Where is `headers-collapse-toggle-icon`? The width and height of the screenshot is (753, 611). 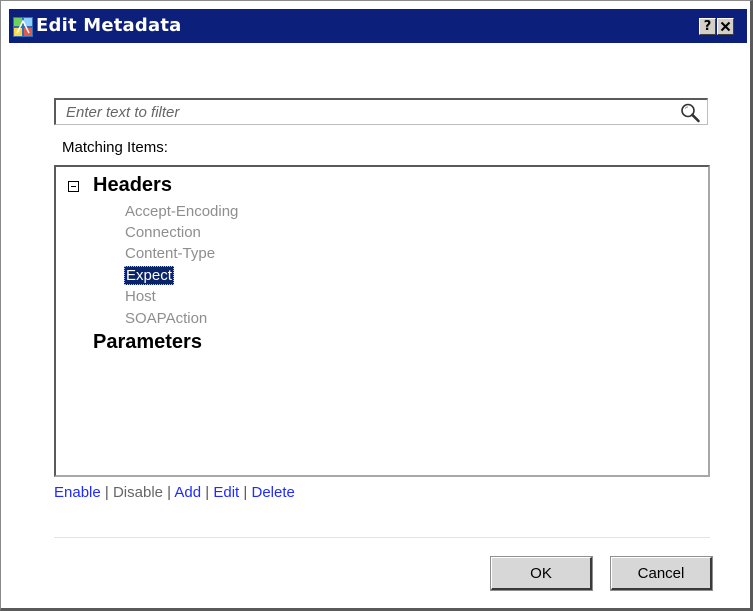 headers-collapse-toggle-icon is located at coordinates (73, 186).